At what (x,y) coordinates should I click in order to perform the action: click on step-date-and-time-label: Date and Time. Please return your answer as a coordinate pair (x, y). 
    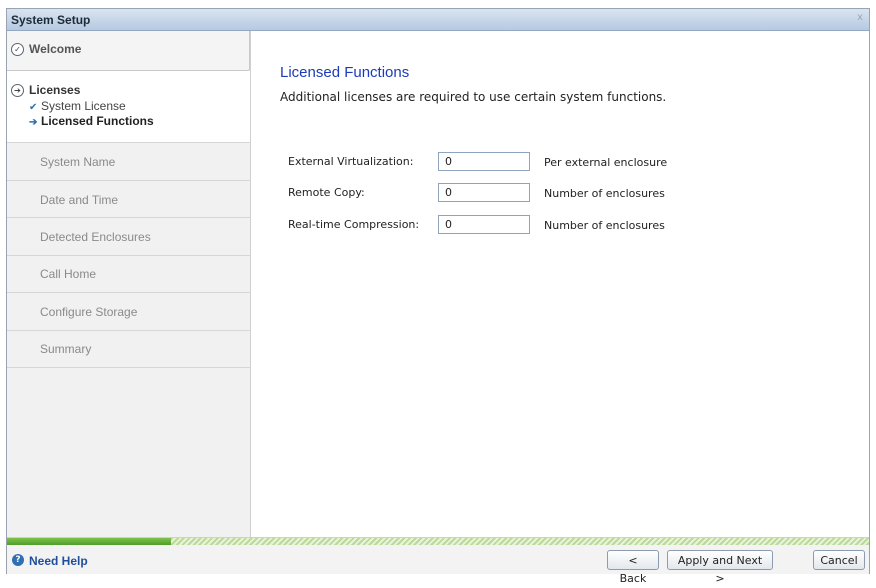
    Looking at the image, I should click on (79, 200).